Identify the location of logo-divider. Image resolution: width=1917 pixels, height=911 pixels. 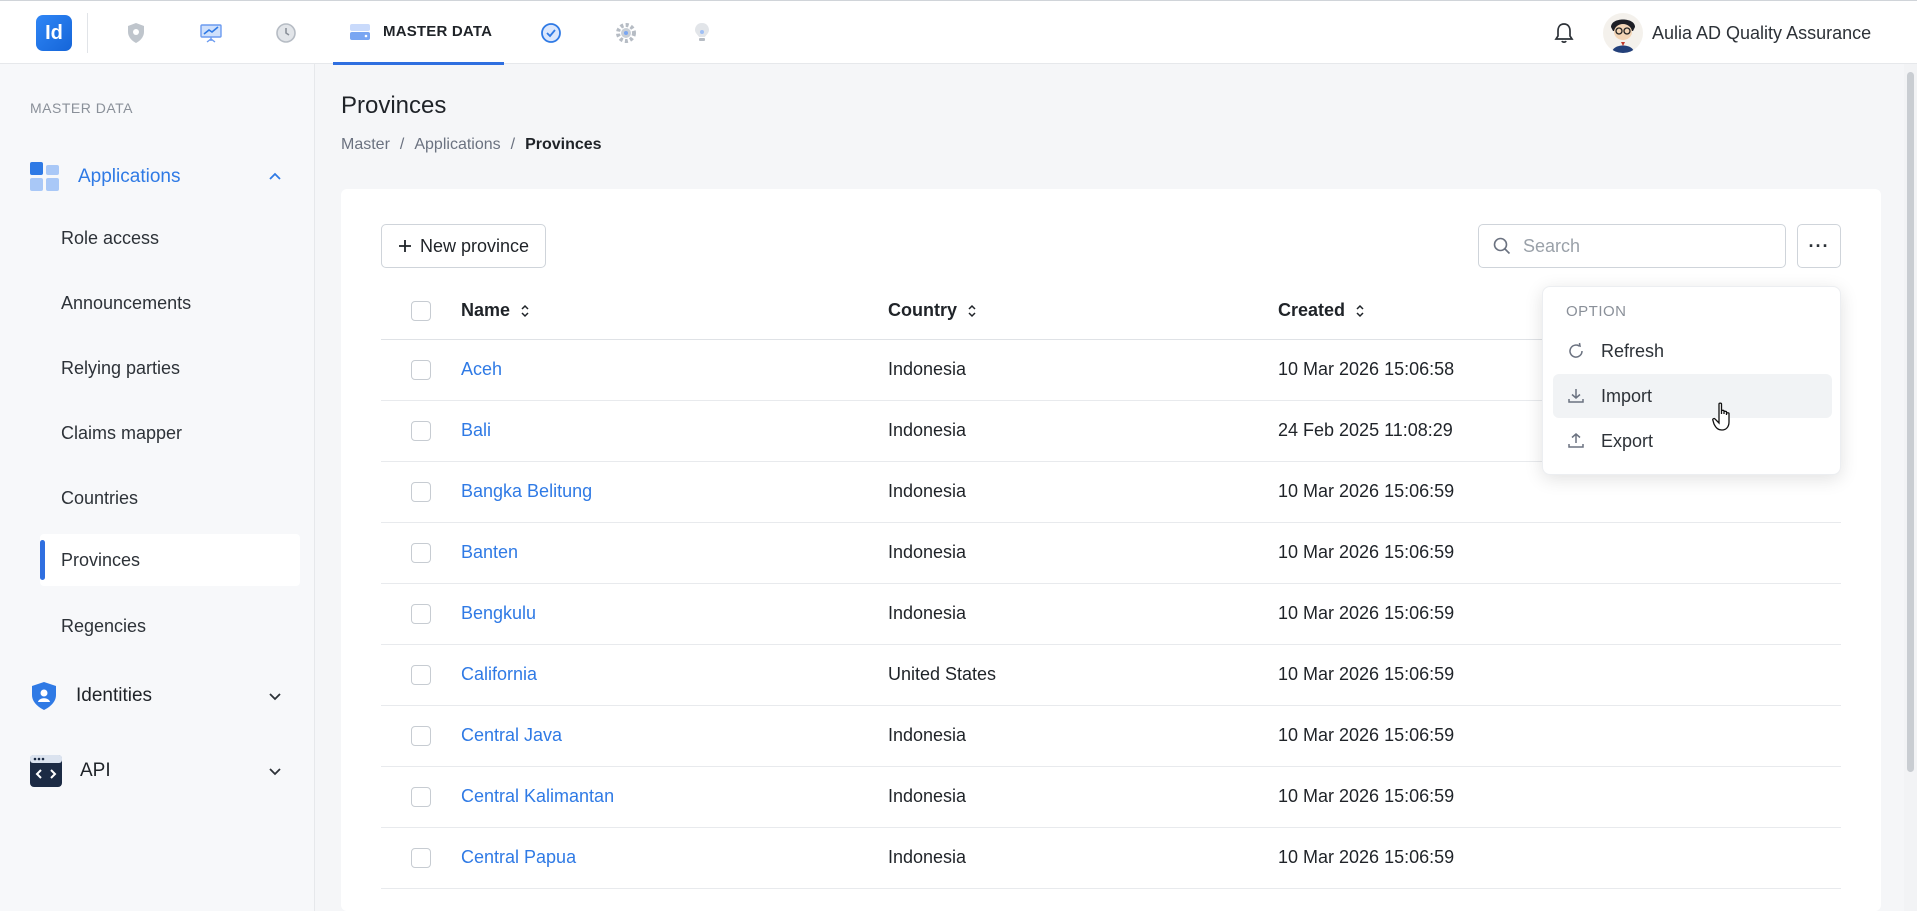
(87, 33).